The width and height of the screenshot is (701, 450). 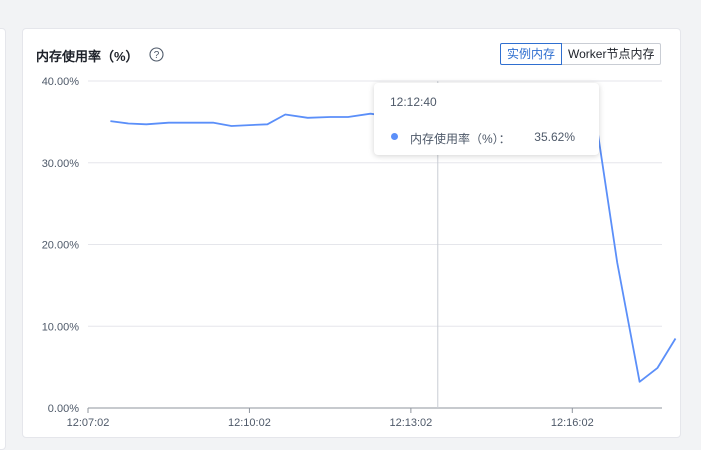 What do you see at coordinates (486, 119) in the screenshot?
I see `chart-tooltip: 12:12:40 内存使用率（%）： 35.62%` at bounding box center [486, 119].